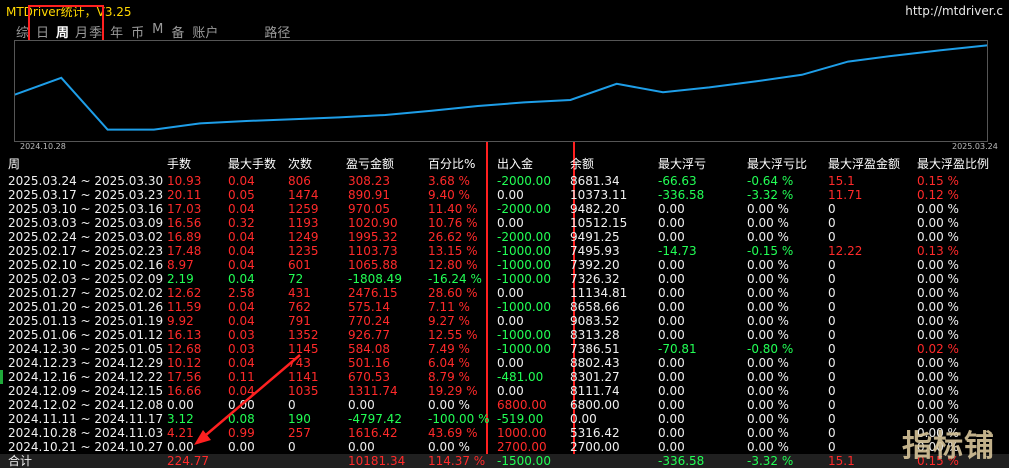  What do you see at coordinates (375, 419) in the screenshot?
I see `cell-pnl: -4797.42` at bounding box center [375, 419].